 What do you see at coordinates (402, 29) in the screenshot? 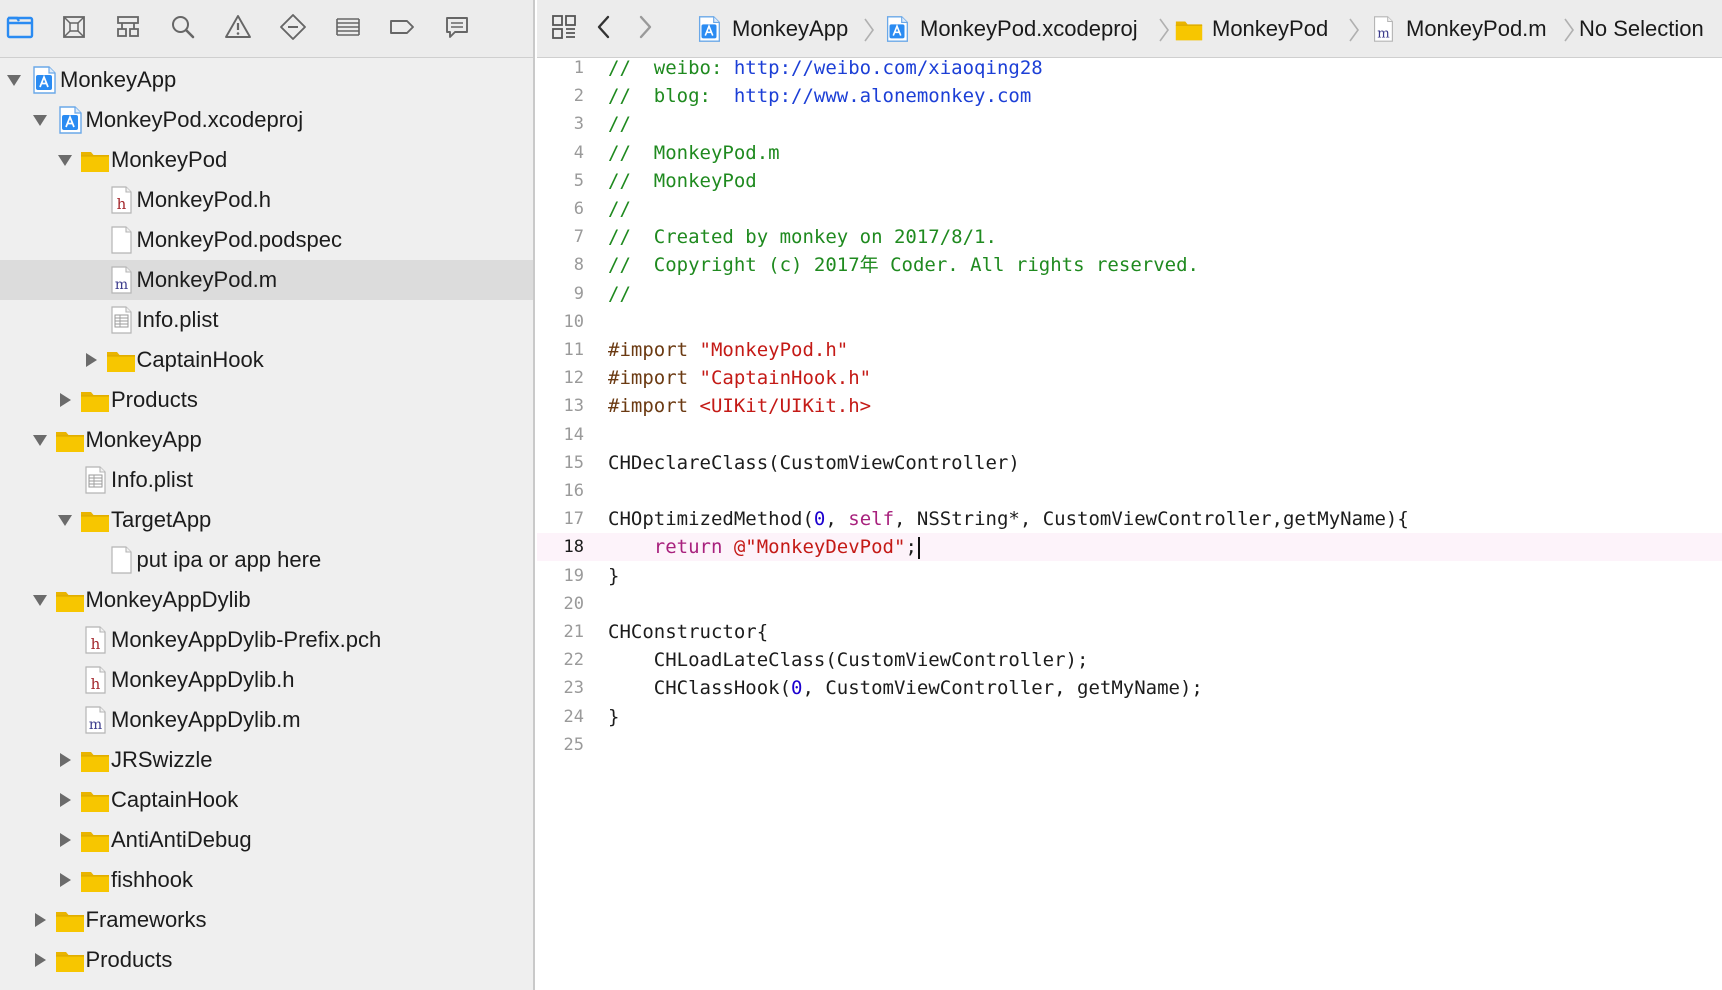
I see `breakpoint-navigator-tab` at bounding box center [402, 29].